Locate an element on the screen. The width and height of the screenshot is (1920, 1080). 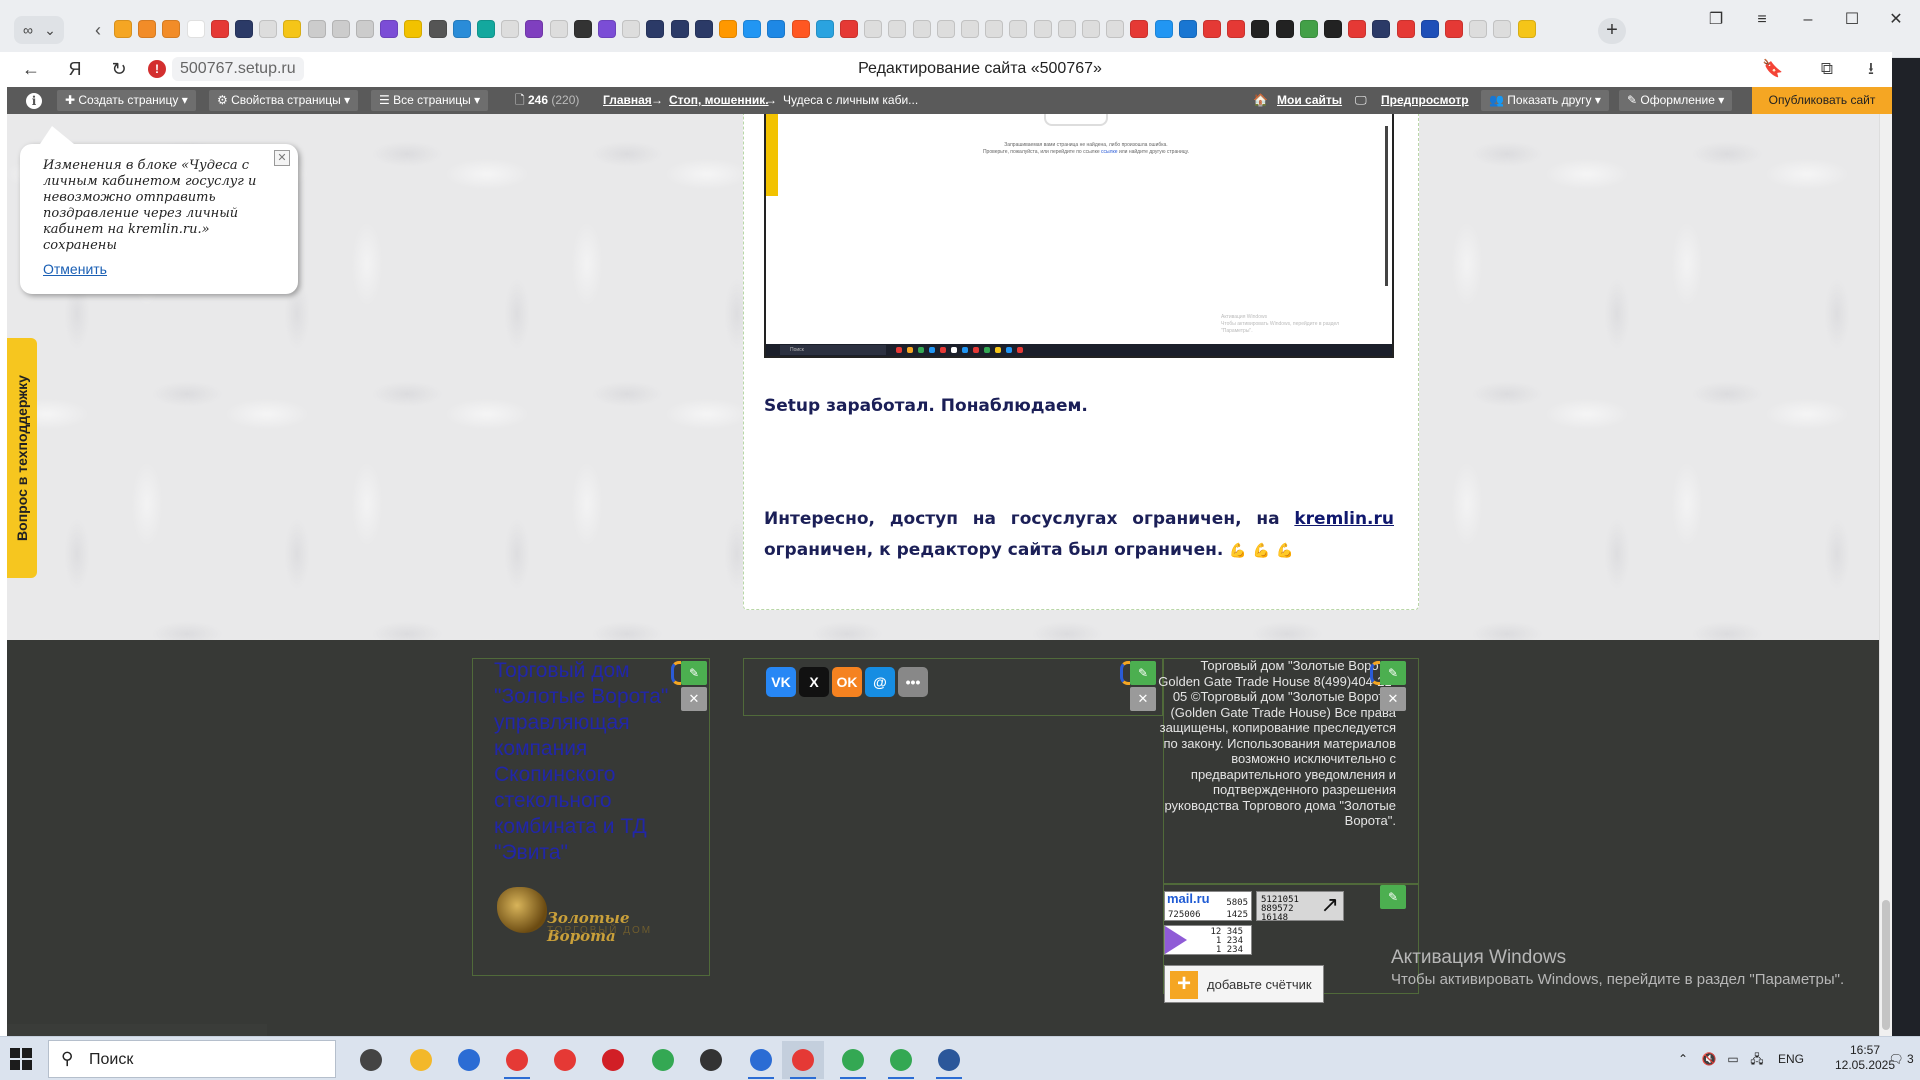
chrome-icon is located at coordinates (663, 1060).